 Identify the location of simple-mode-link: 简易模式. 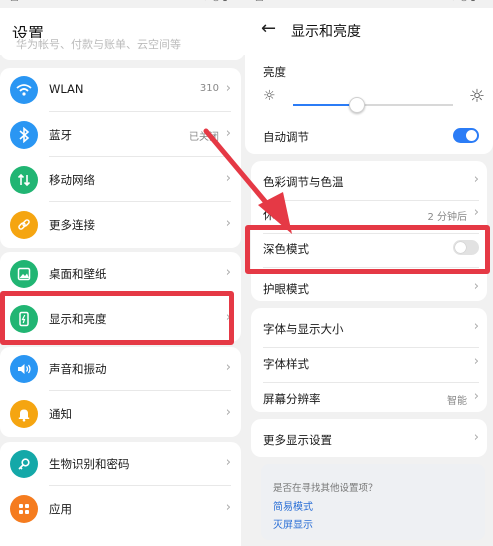
(293, 505).